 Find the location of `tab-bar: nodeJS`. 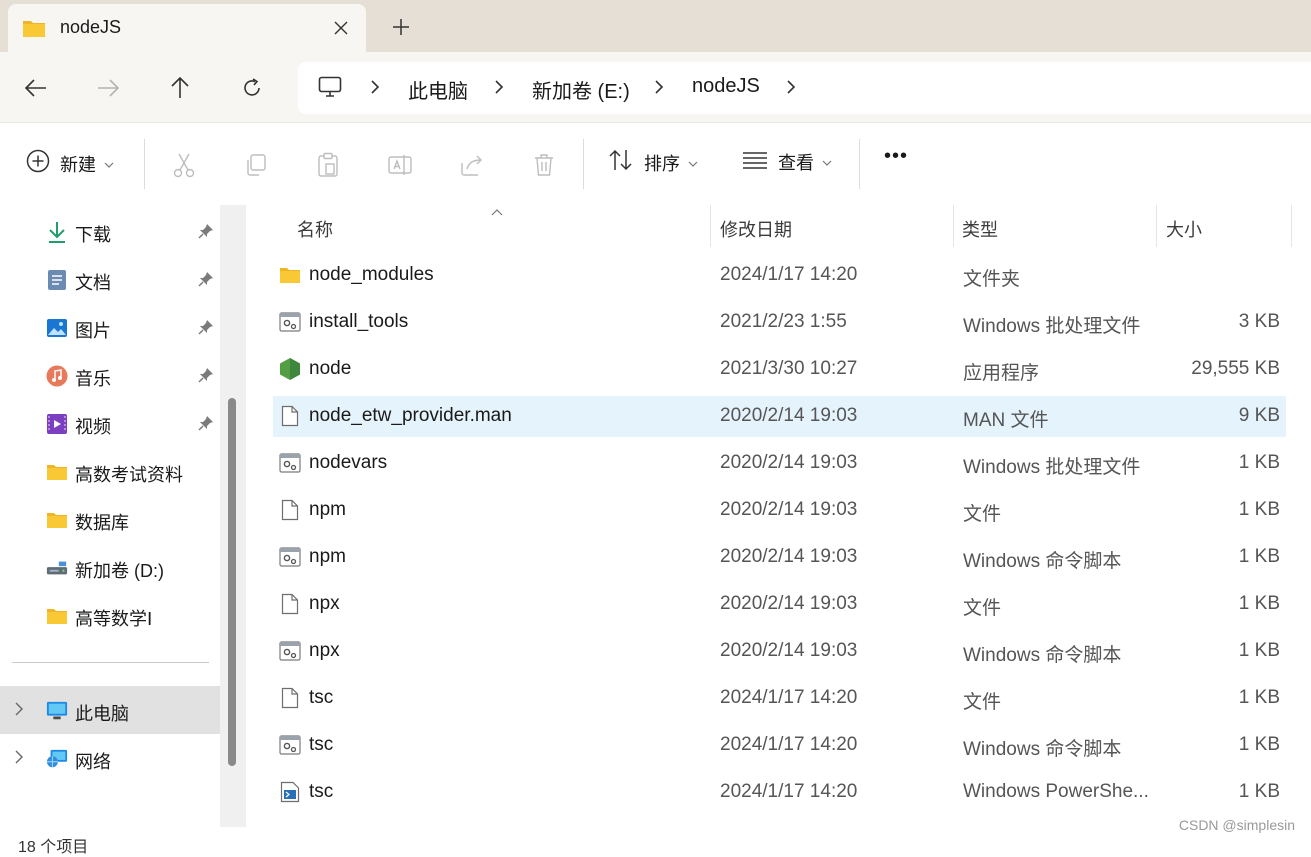

tab-bar: nodeJS is located at coordinates (655, 26).